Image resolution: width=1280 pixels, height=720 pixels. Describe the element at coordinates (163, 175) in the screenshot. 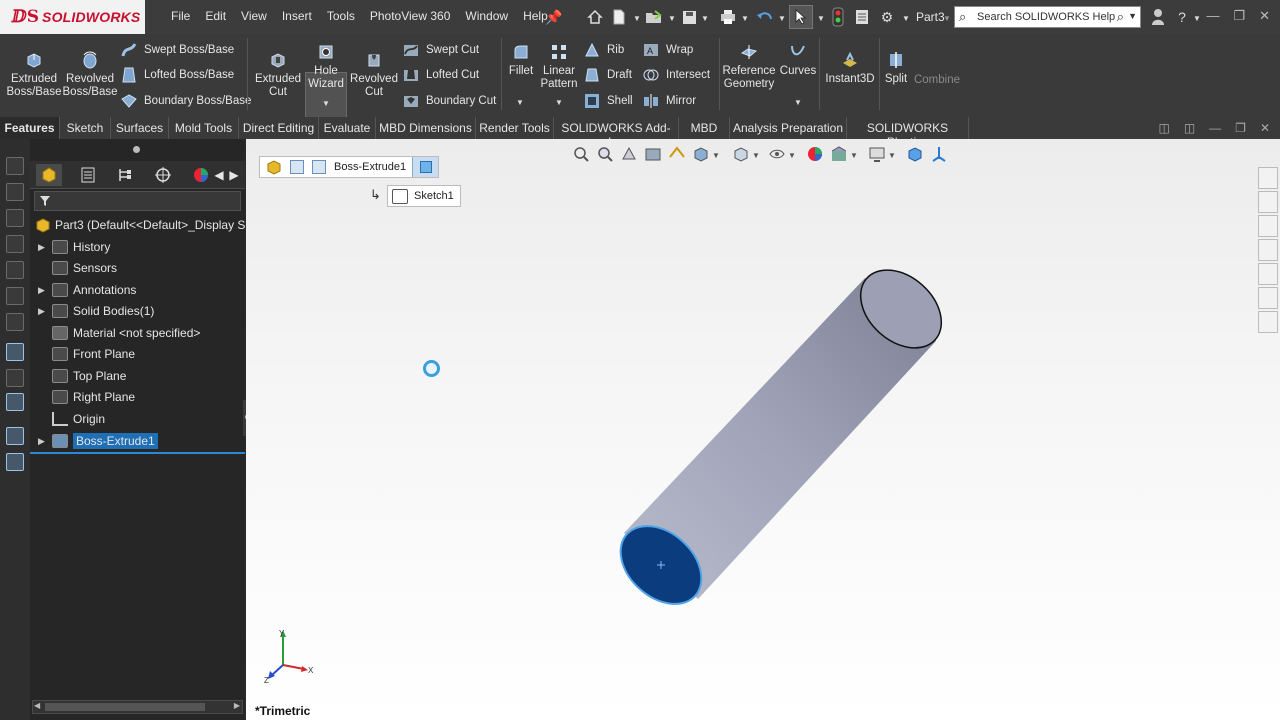

I see `dimxpert-tab-icon` at that location.